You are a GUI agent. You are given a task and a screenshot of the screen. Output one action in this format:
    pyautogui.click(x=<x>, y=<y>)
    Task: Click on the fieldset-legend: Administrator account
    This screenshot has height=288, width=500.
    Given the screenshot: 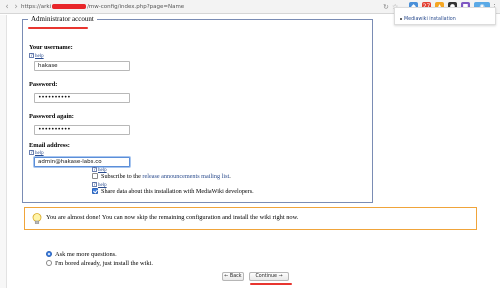 What is the action you would take?
    pyautogui.click(x=62, y=19)
    